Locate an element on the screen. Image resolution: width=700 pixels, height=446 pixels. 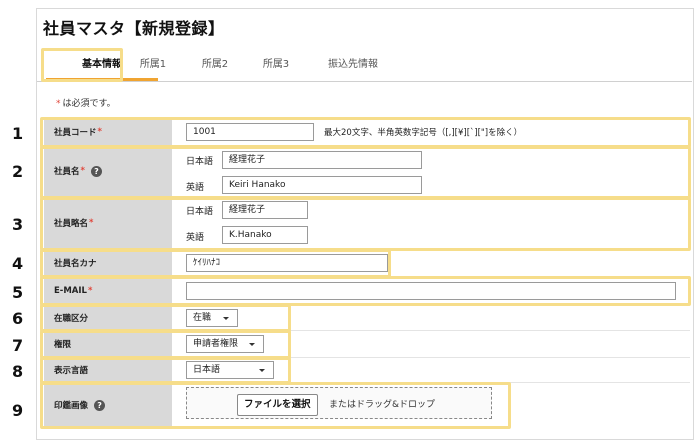
callout-8: 8 is located at coordinates (18, 371).